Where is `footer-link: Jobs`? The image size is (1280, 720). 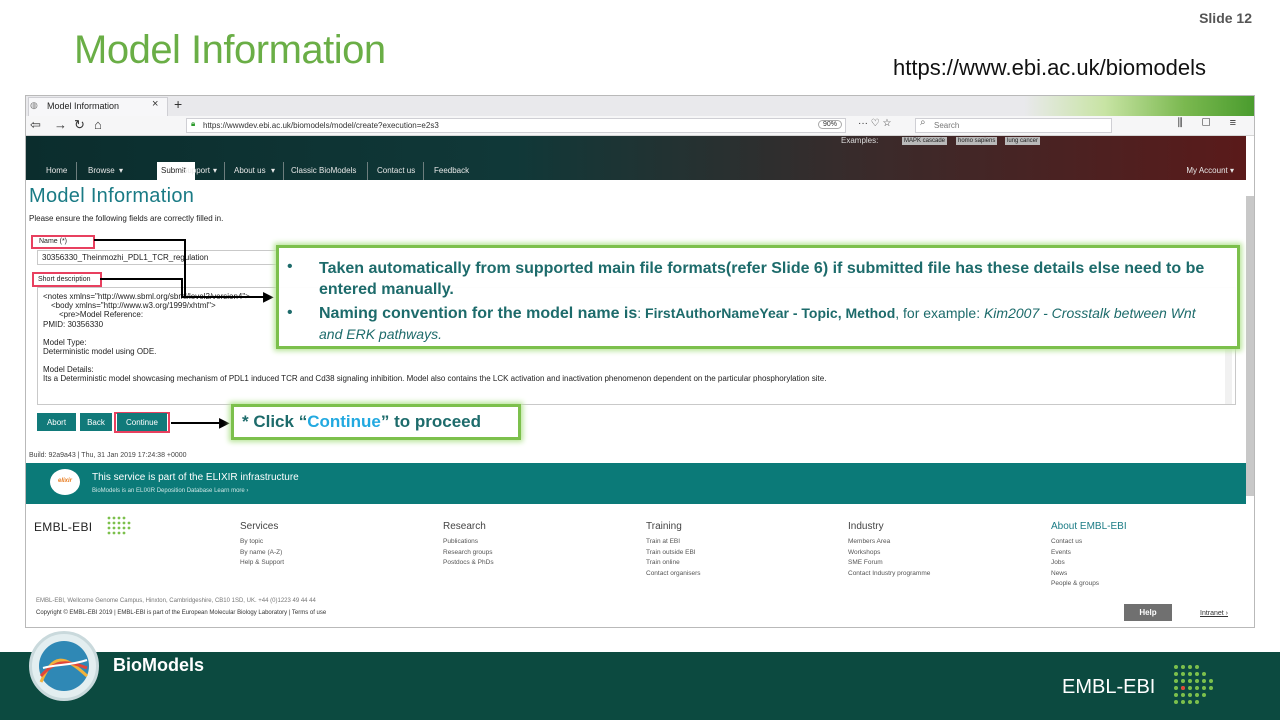 footer-link: Jobs is located at coordinates (1075, 563).